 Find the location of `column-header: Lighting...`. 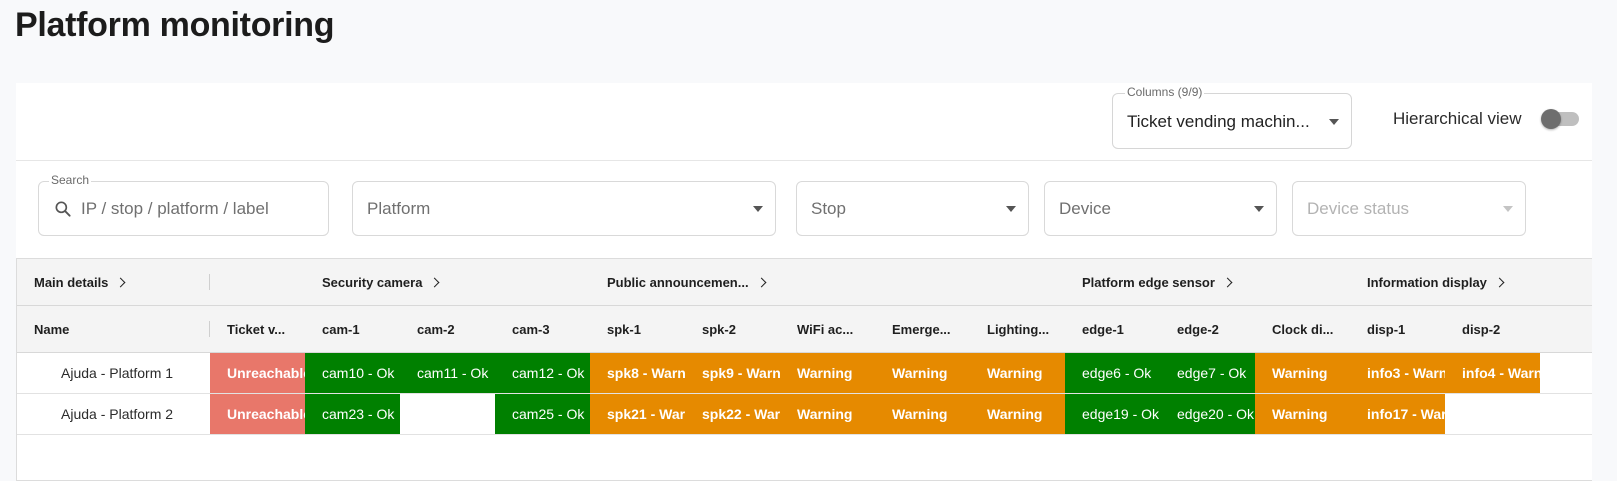

column-header: Lighting... is located at coordinates (1017, 329).